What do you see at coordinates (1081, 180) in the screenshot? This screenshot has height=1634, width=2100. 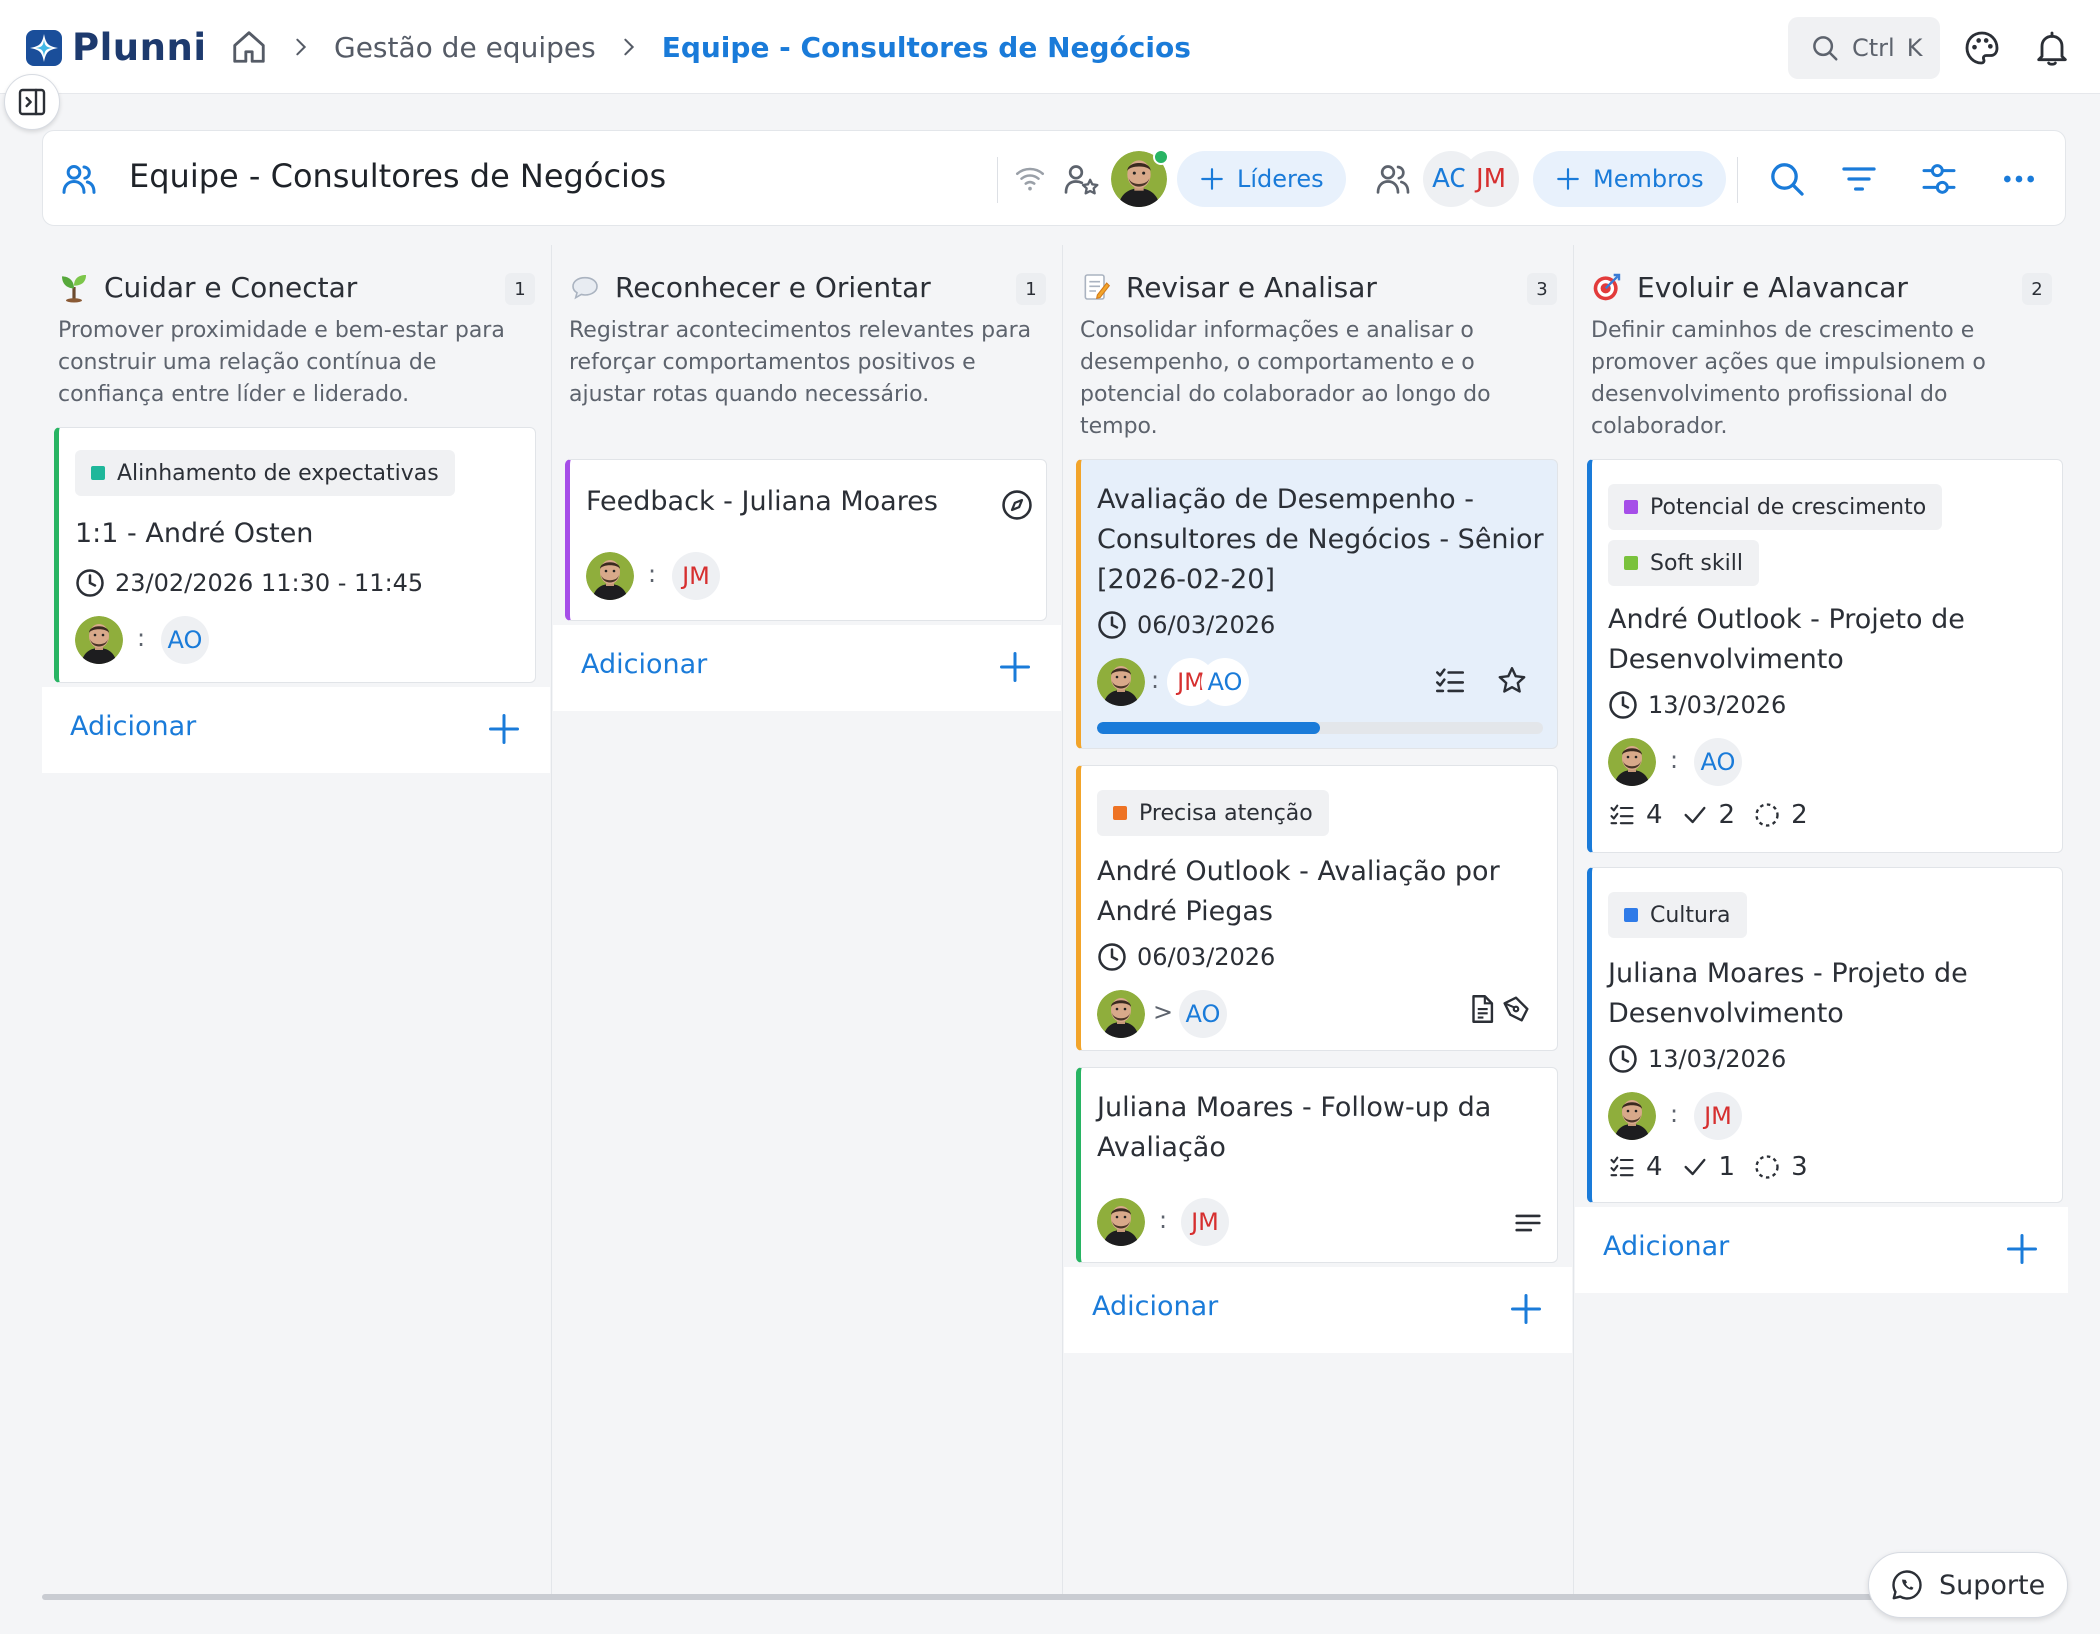 I see `leader-star-icon` at bounding box center [1081, 180].